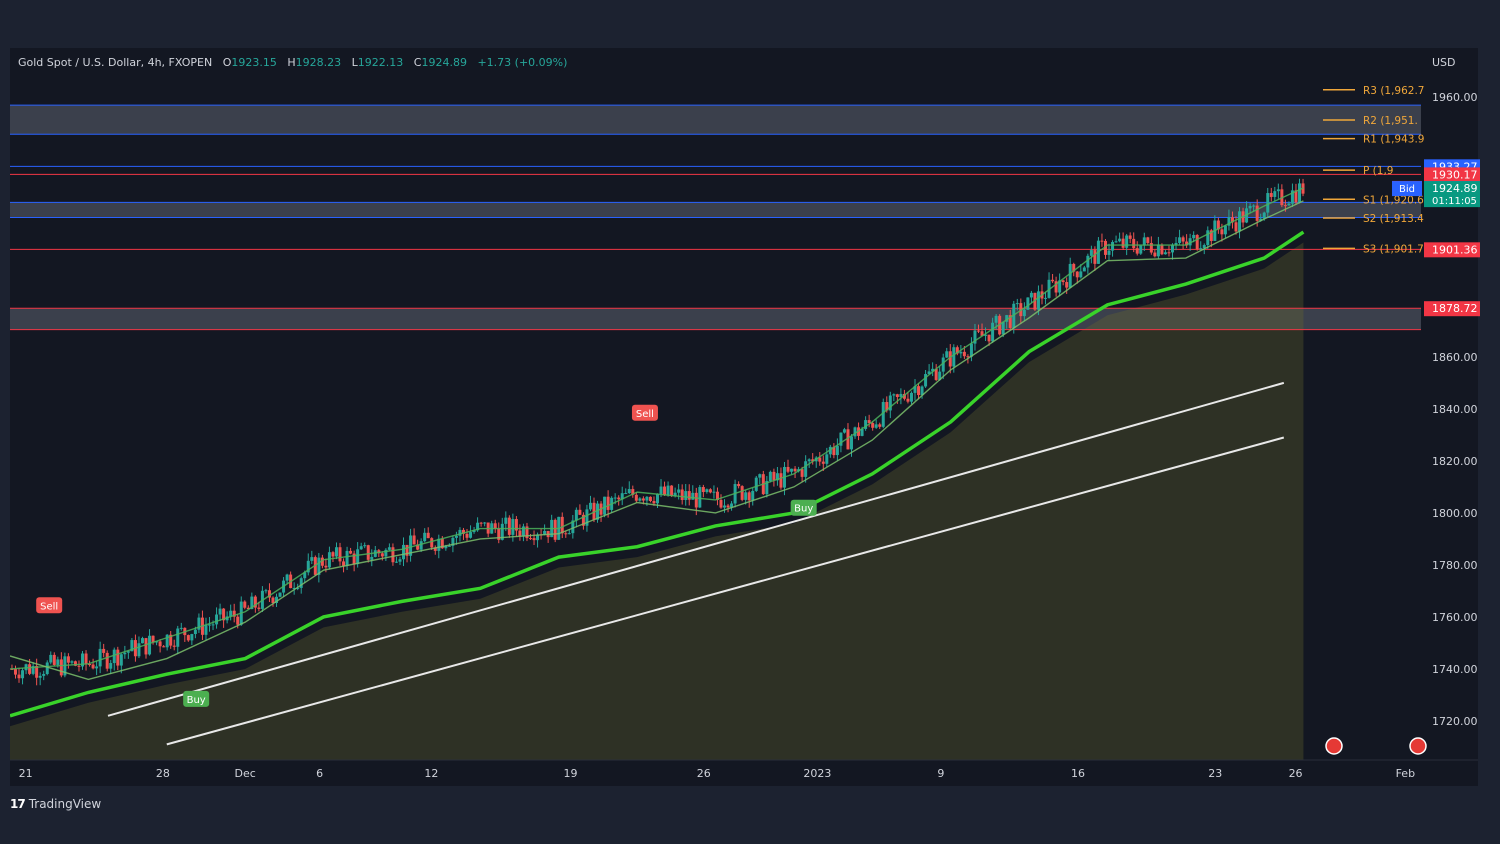 This screenshot has height=844, width=1500. What do you see at coordinates (1455, 97) in the screenshot?
I see `y-tick-label: 1960.00` at bounding box center [1455, 97].